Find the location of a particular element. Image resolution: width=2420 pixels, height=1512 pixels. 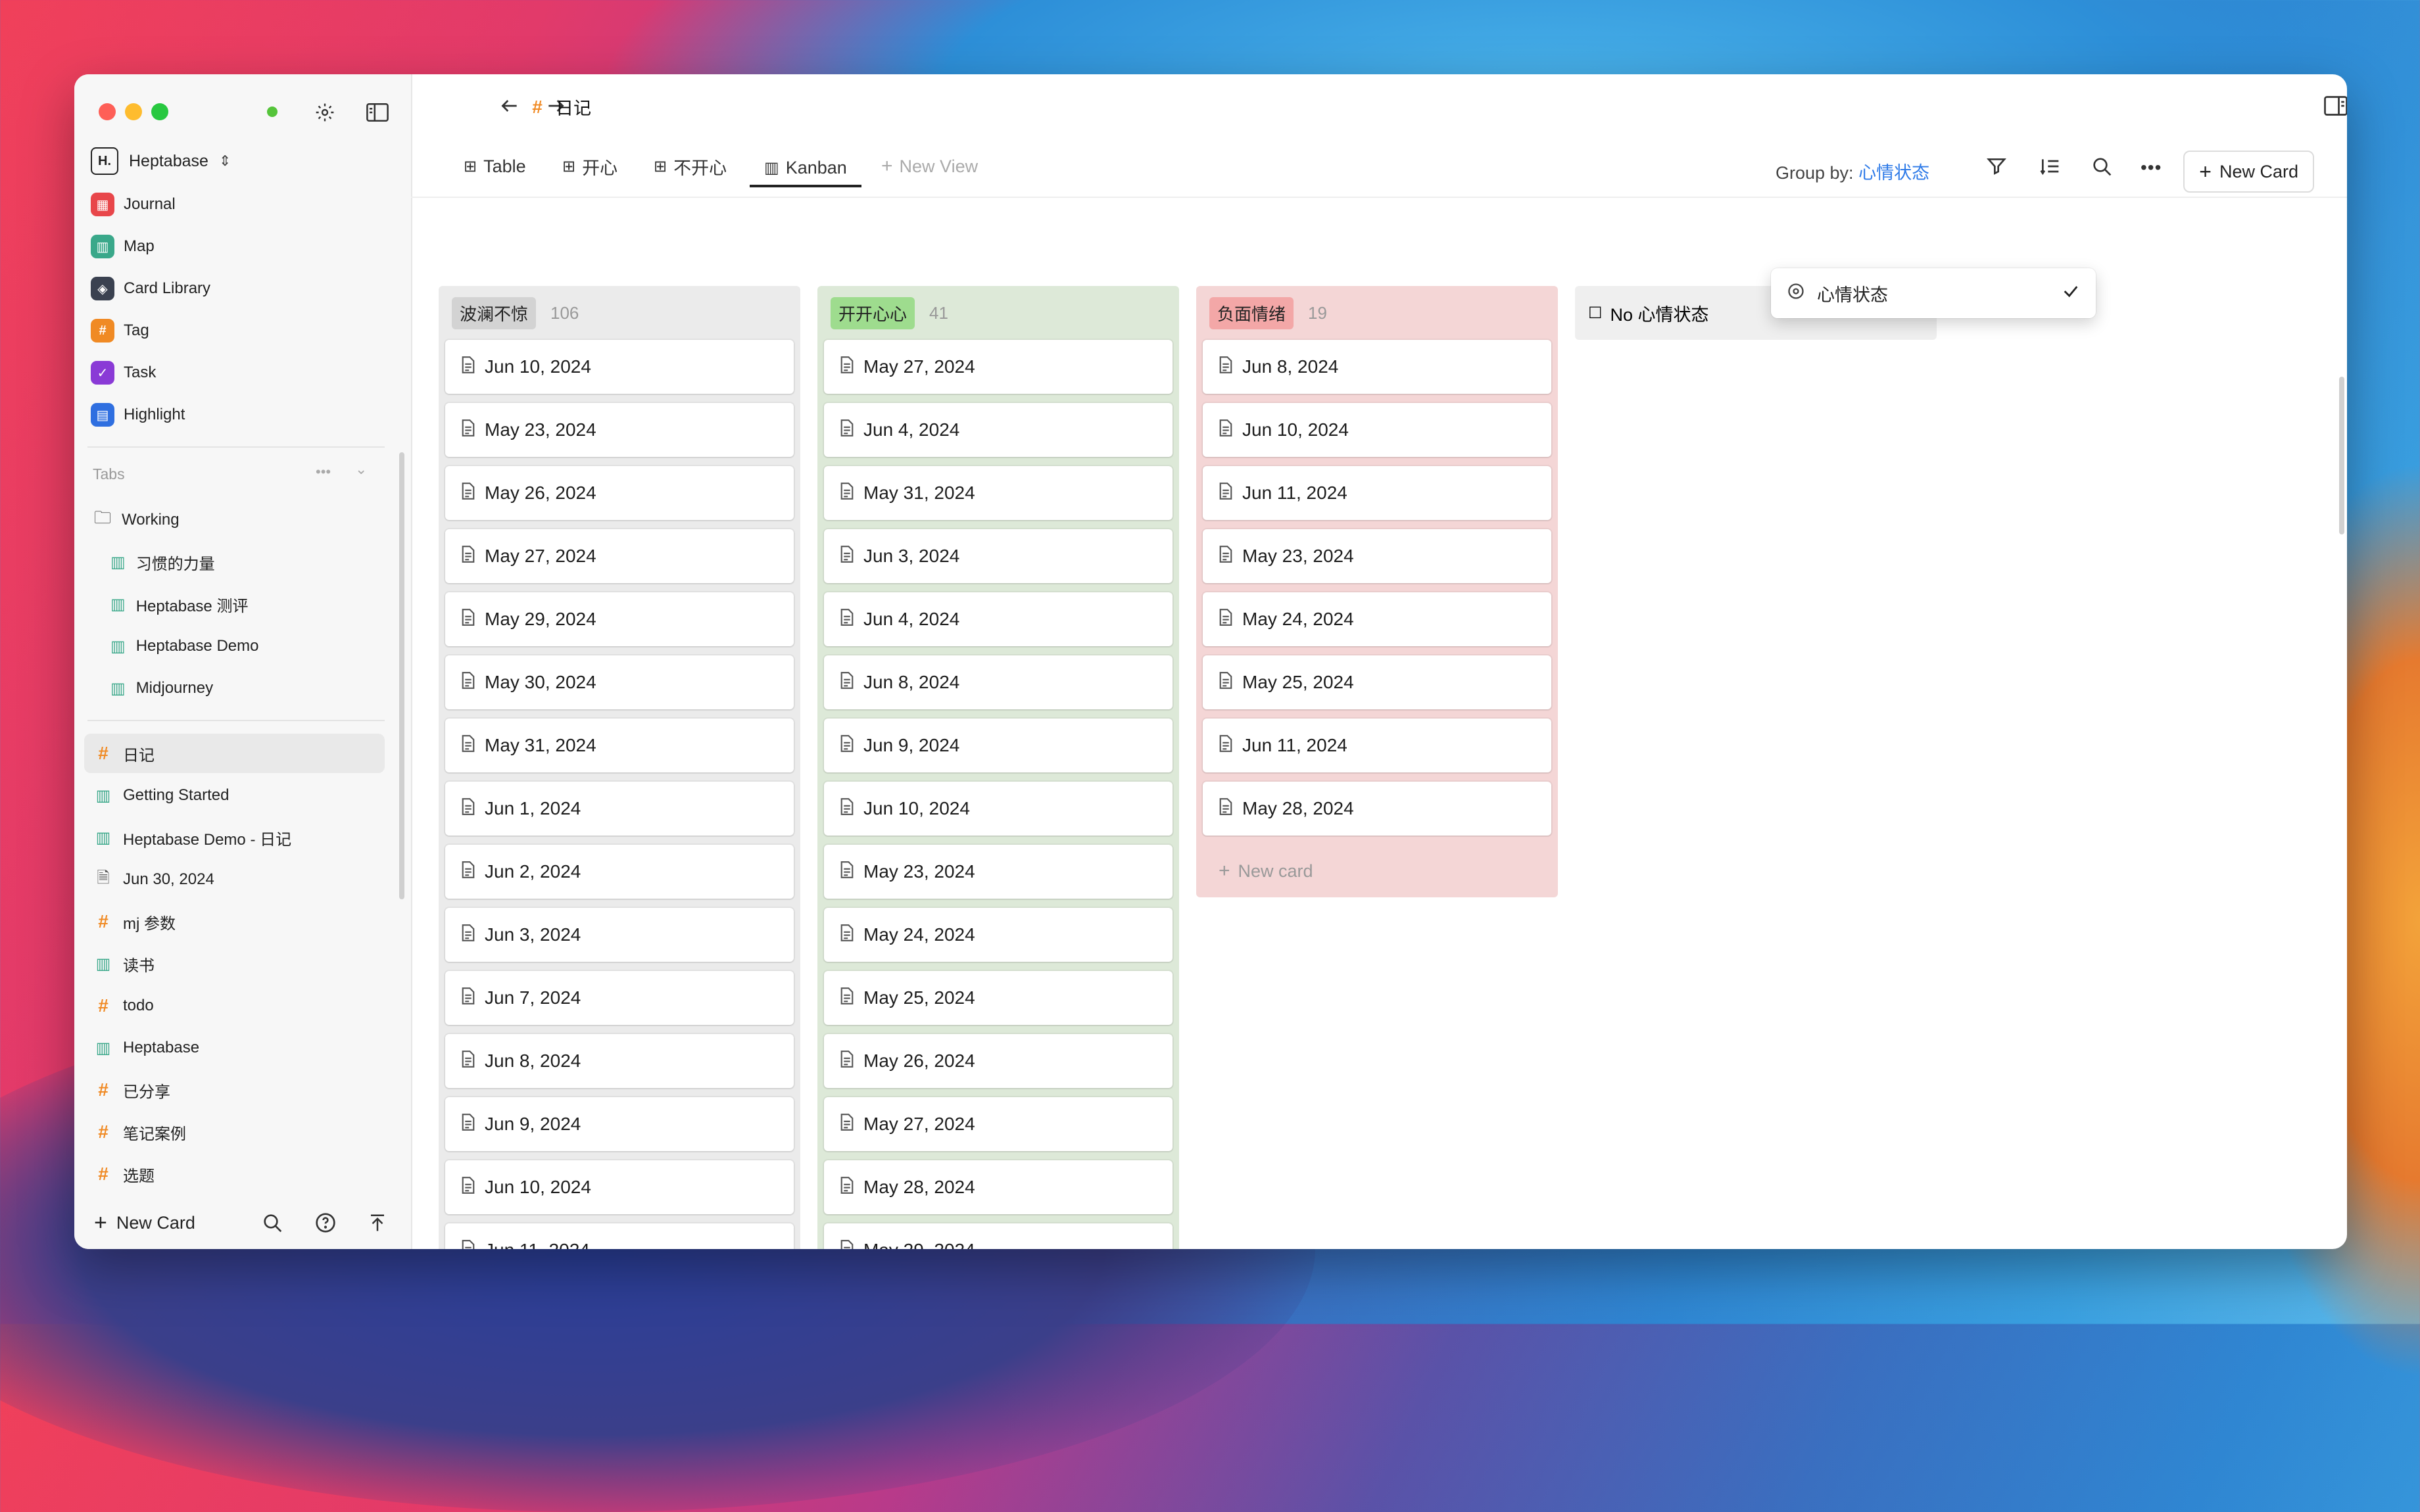

sidebar-item-task: ✓ Task is located at coordinates (123, 372).